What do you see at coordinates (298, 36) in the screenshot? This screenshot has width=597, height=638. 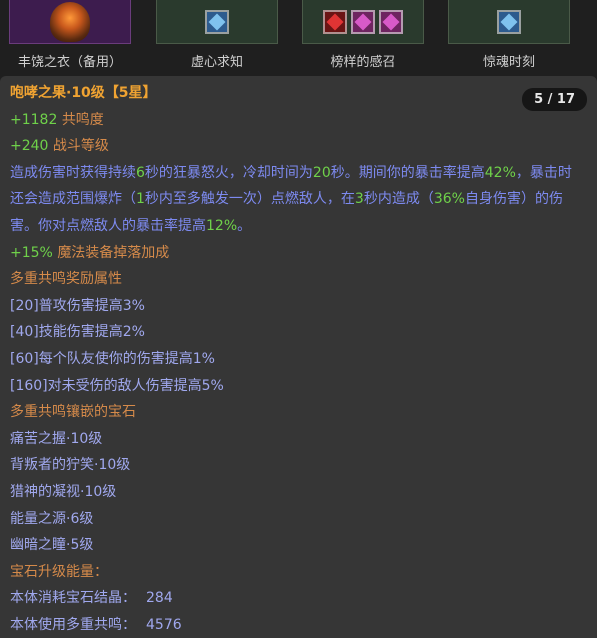 I see `gem-slot-strip: 丰饶之衣（备用） 虚心求知 榜样的感召 惊魂时刻` at bounding box center [298, 36].